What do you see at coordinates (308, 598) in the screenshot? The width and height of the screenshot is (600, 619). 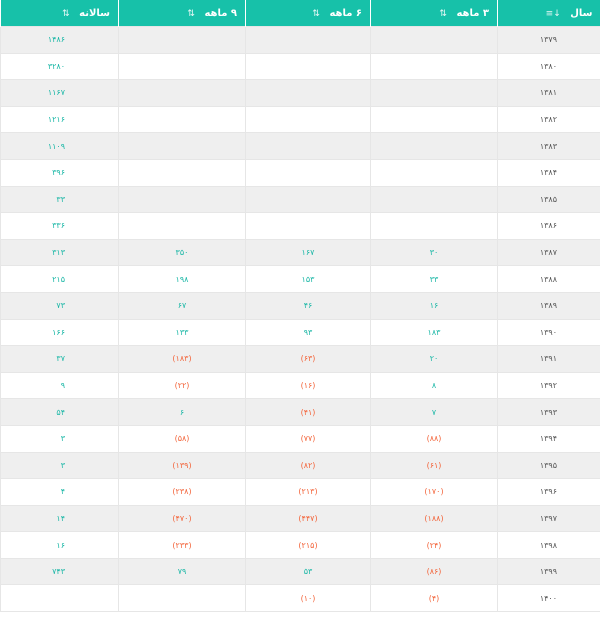 I see `cell-6-month: (۱۰)` at bounding box center [308, 598].